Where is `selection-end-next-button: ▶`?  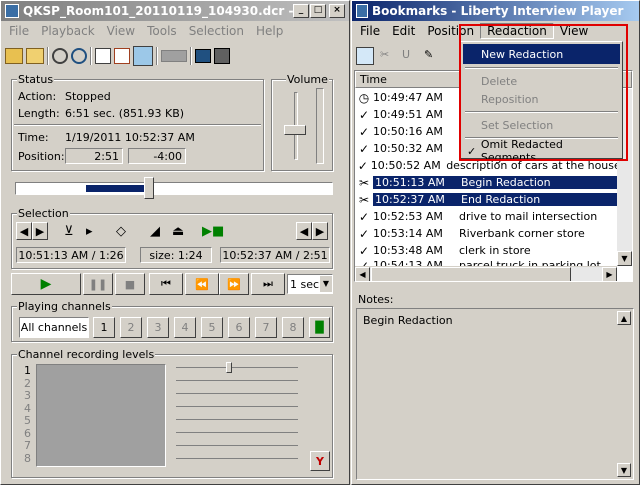 selection-end-next-button: ▶ is located at coordinates (320, 231).